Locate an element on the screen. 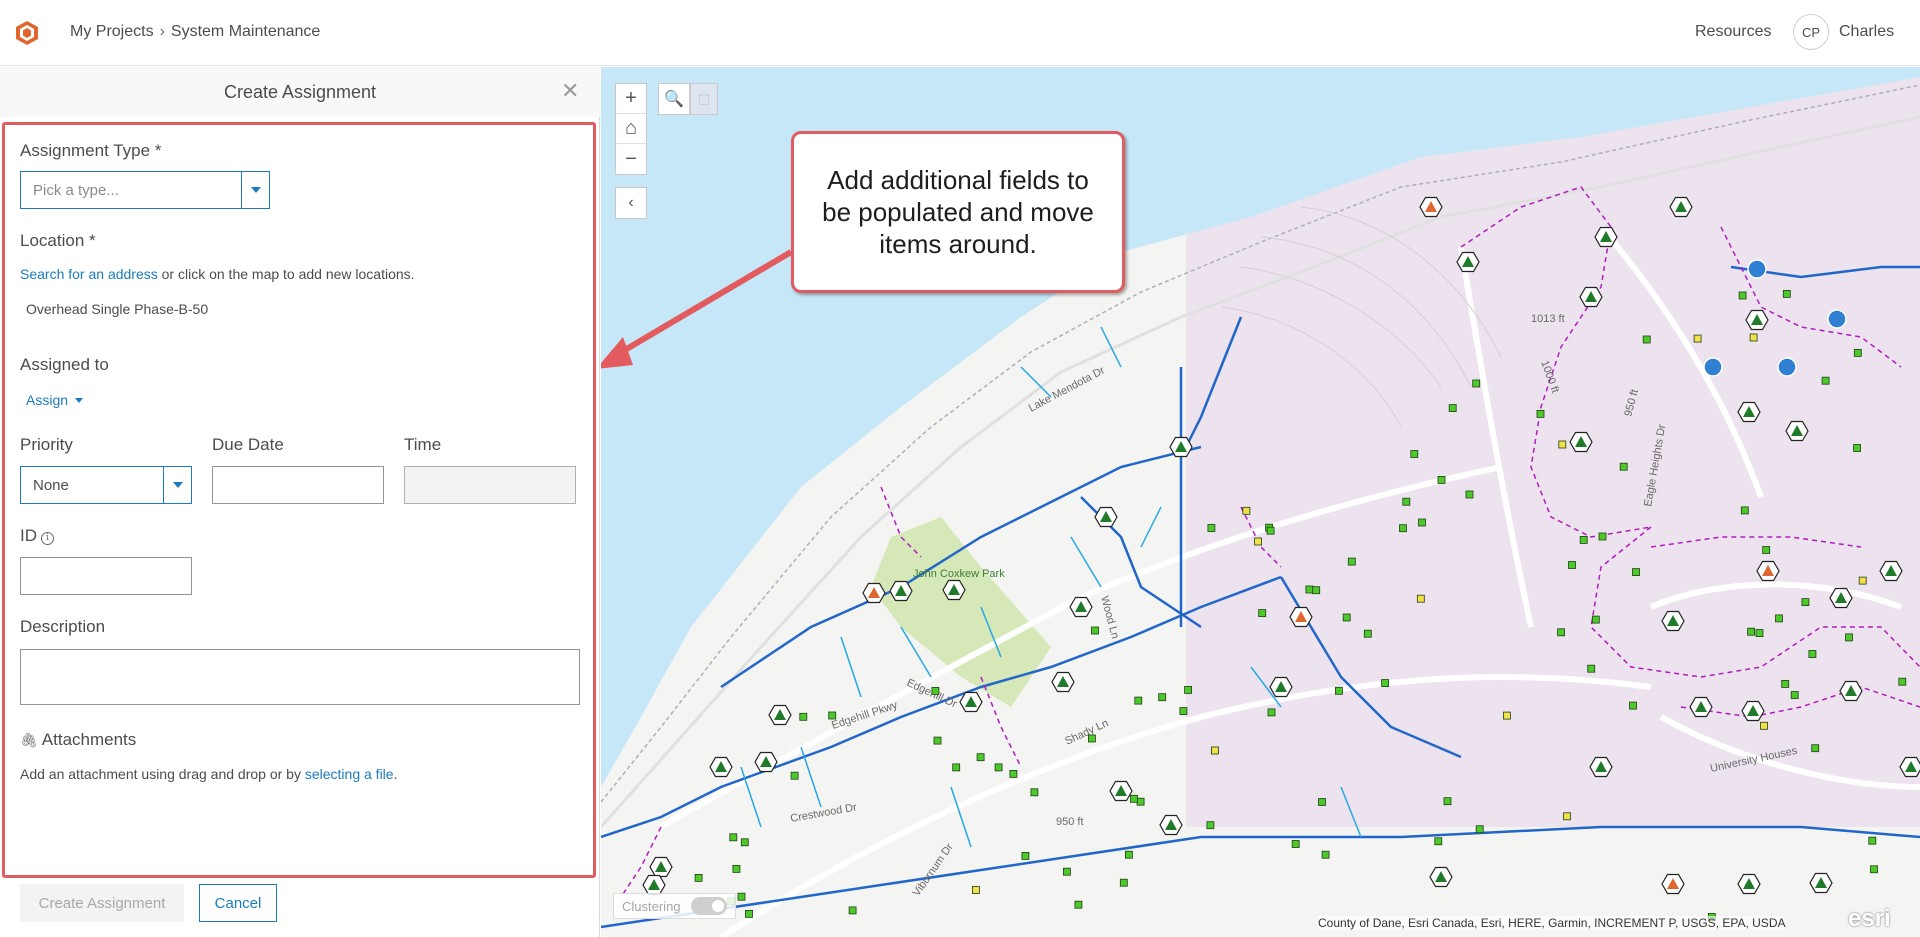  zoom-in-icon: + is located at coordinates (631, 99).